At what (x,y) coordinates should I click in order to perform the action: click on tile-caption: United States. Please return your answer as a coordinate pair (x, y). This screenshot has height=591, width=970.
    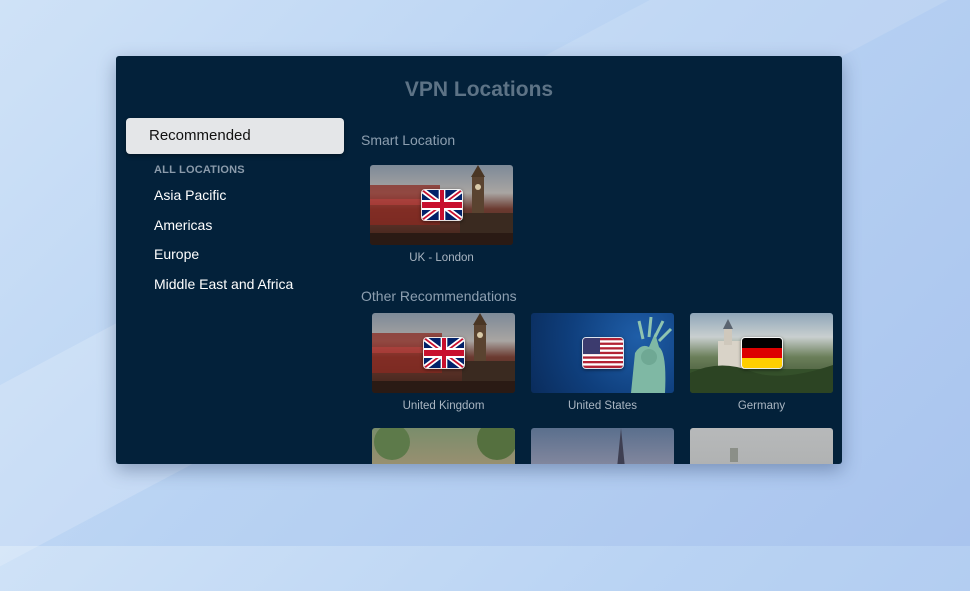
    Looking at the image, I should click on (602, 406).